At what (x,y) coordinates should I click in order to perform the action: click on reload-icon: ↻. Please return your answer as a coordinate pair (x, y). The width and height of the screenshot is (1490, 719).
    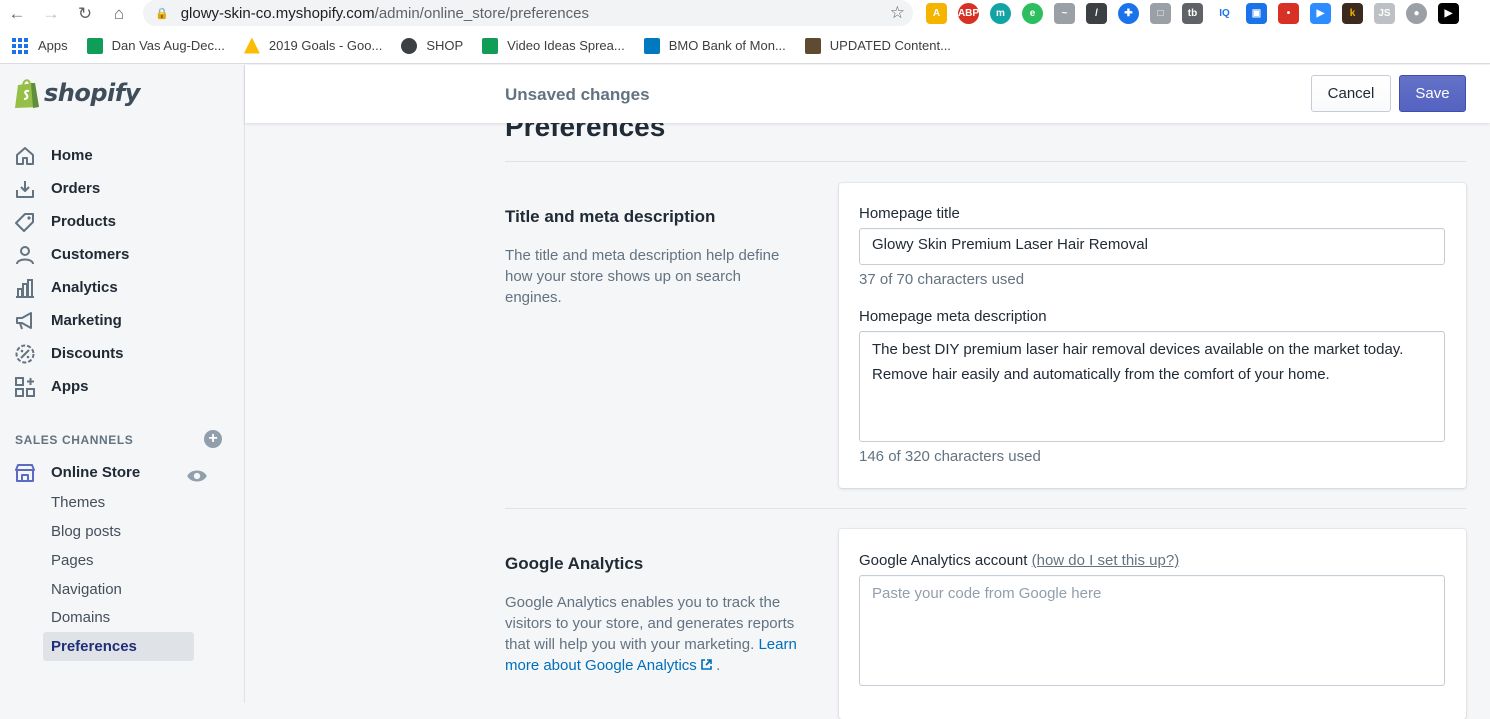
    Looking at the image, I should click on (85, 14).